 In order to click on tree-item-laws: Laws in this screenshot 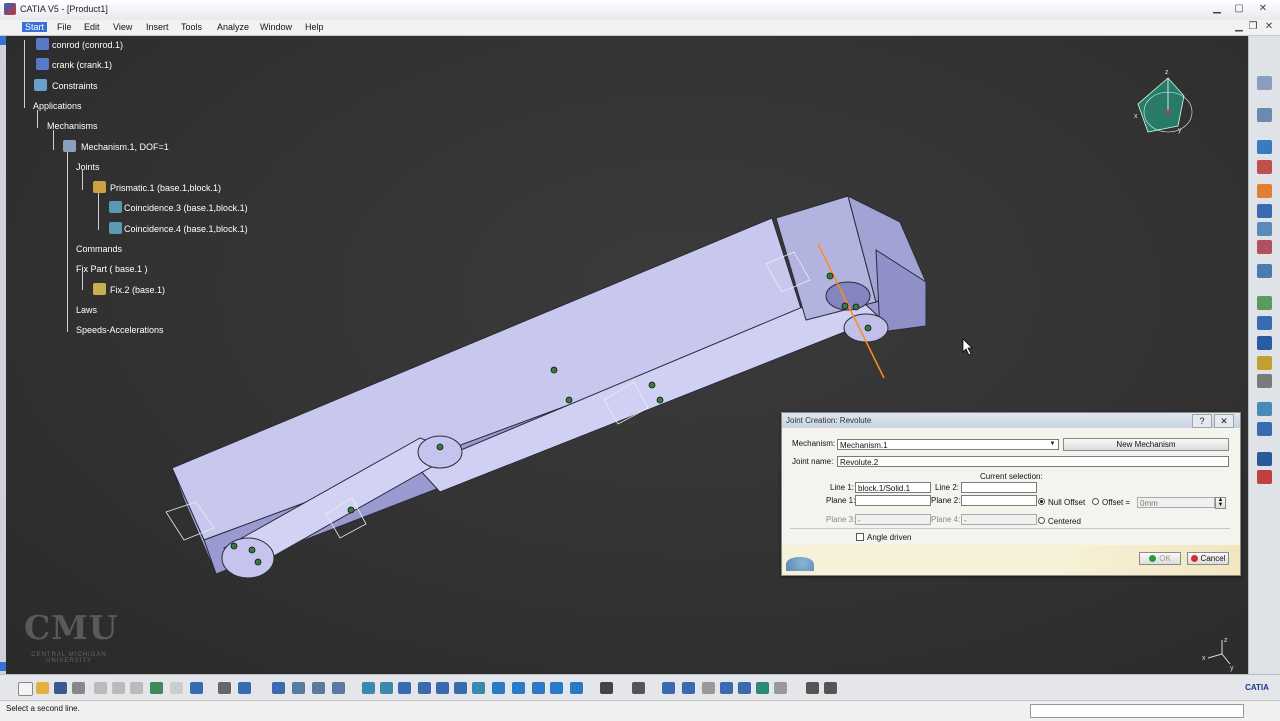, I will do `click(86, 310)`.